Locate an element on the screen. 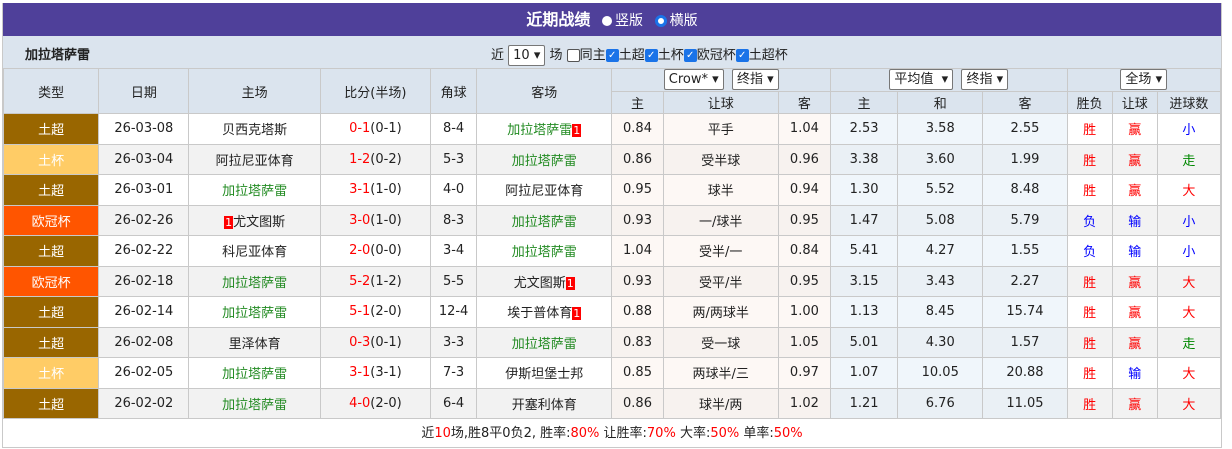 This screenshot has width=1232, height=449. match-score: 3-0(1-0) is located at coordinates (375, 220).